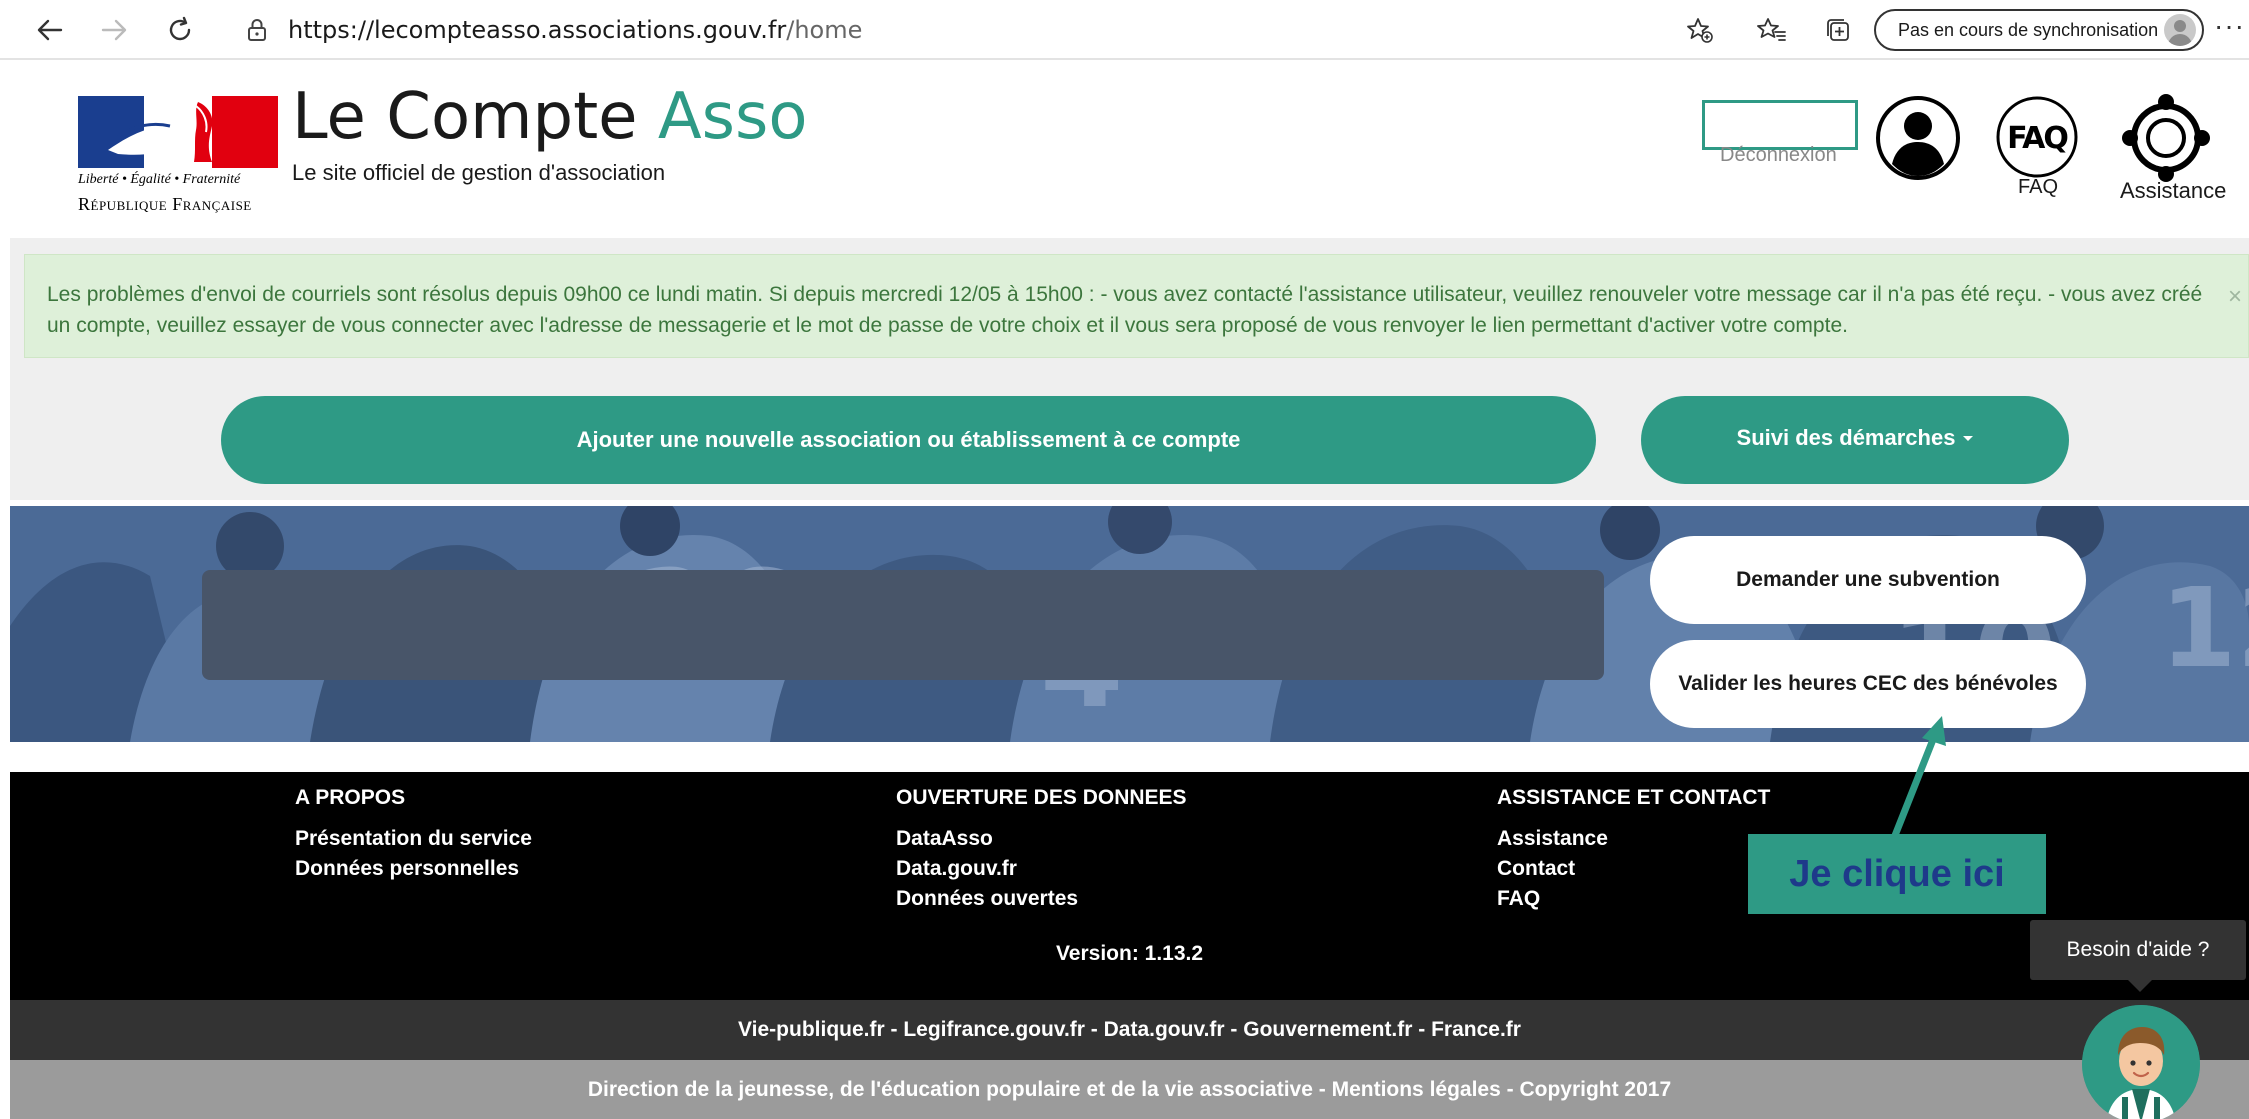 This screenshot has height=1119, width=2249. I want to click on annotation-callout: Je clique ici, so click(1897, 874).